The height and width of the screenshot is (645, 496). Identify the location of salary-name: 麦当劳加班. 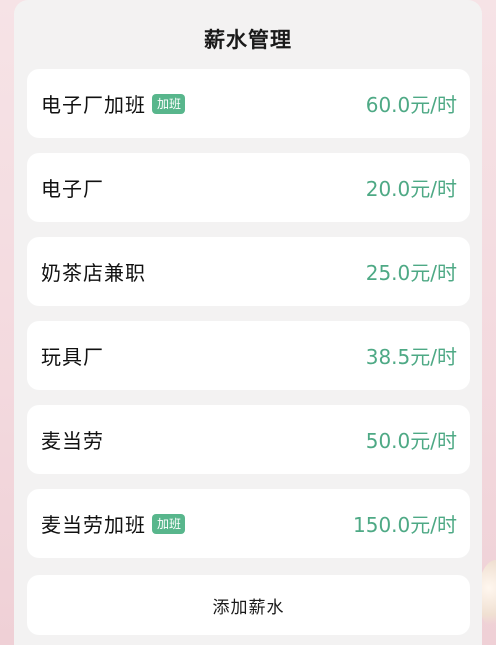
(93, 525).